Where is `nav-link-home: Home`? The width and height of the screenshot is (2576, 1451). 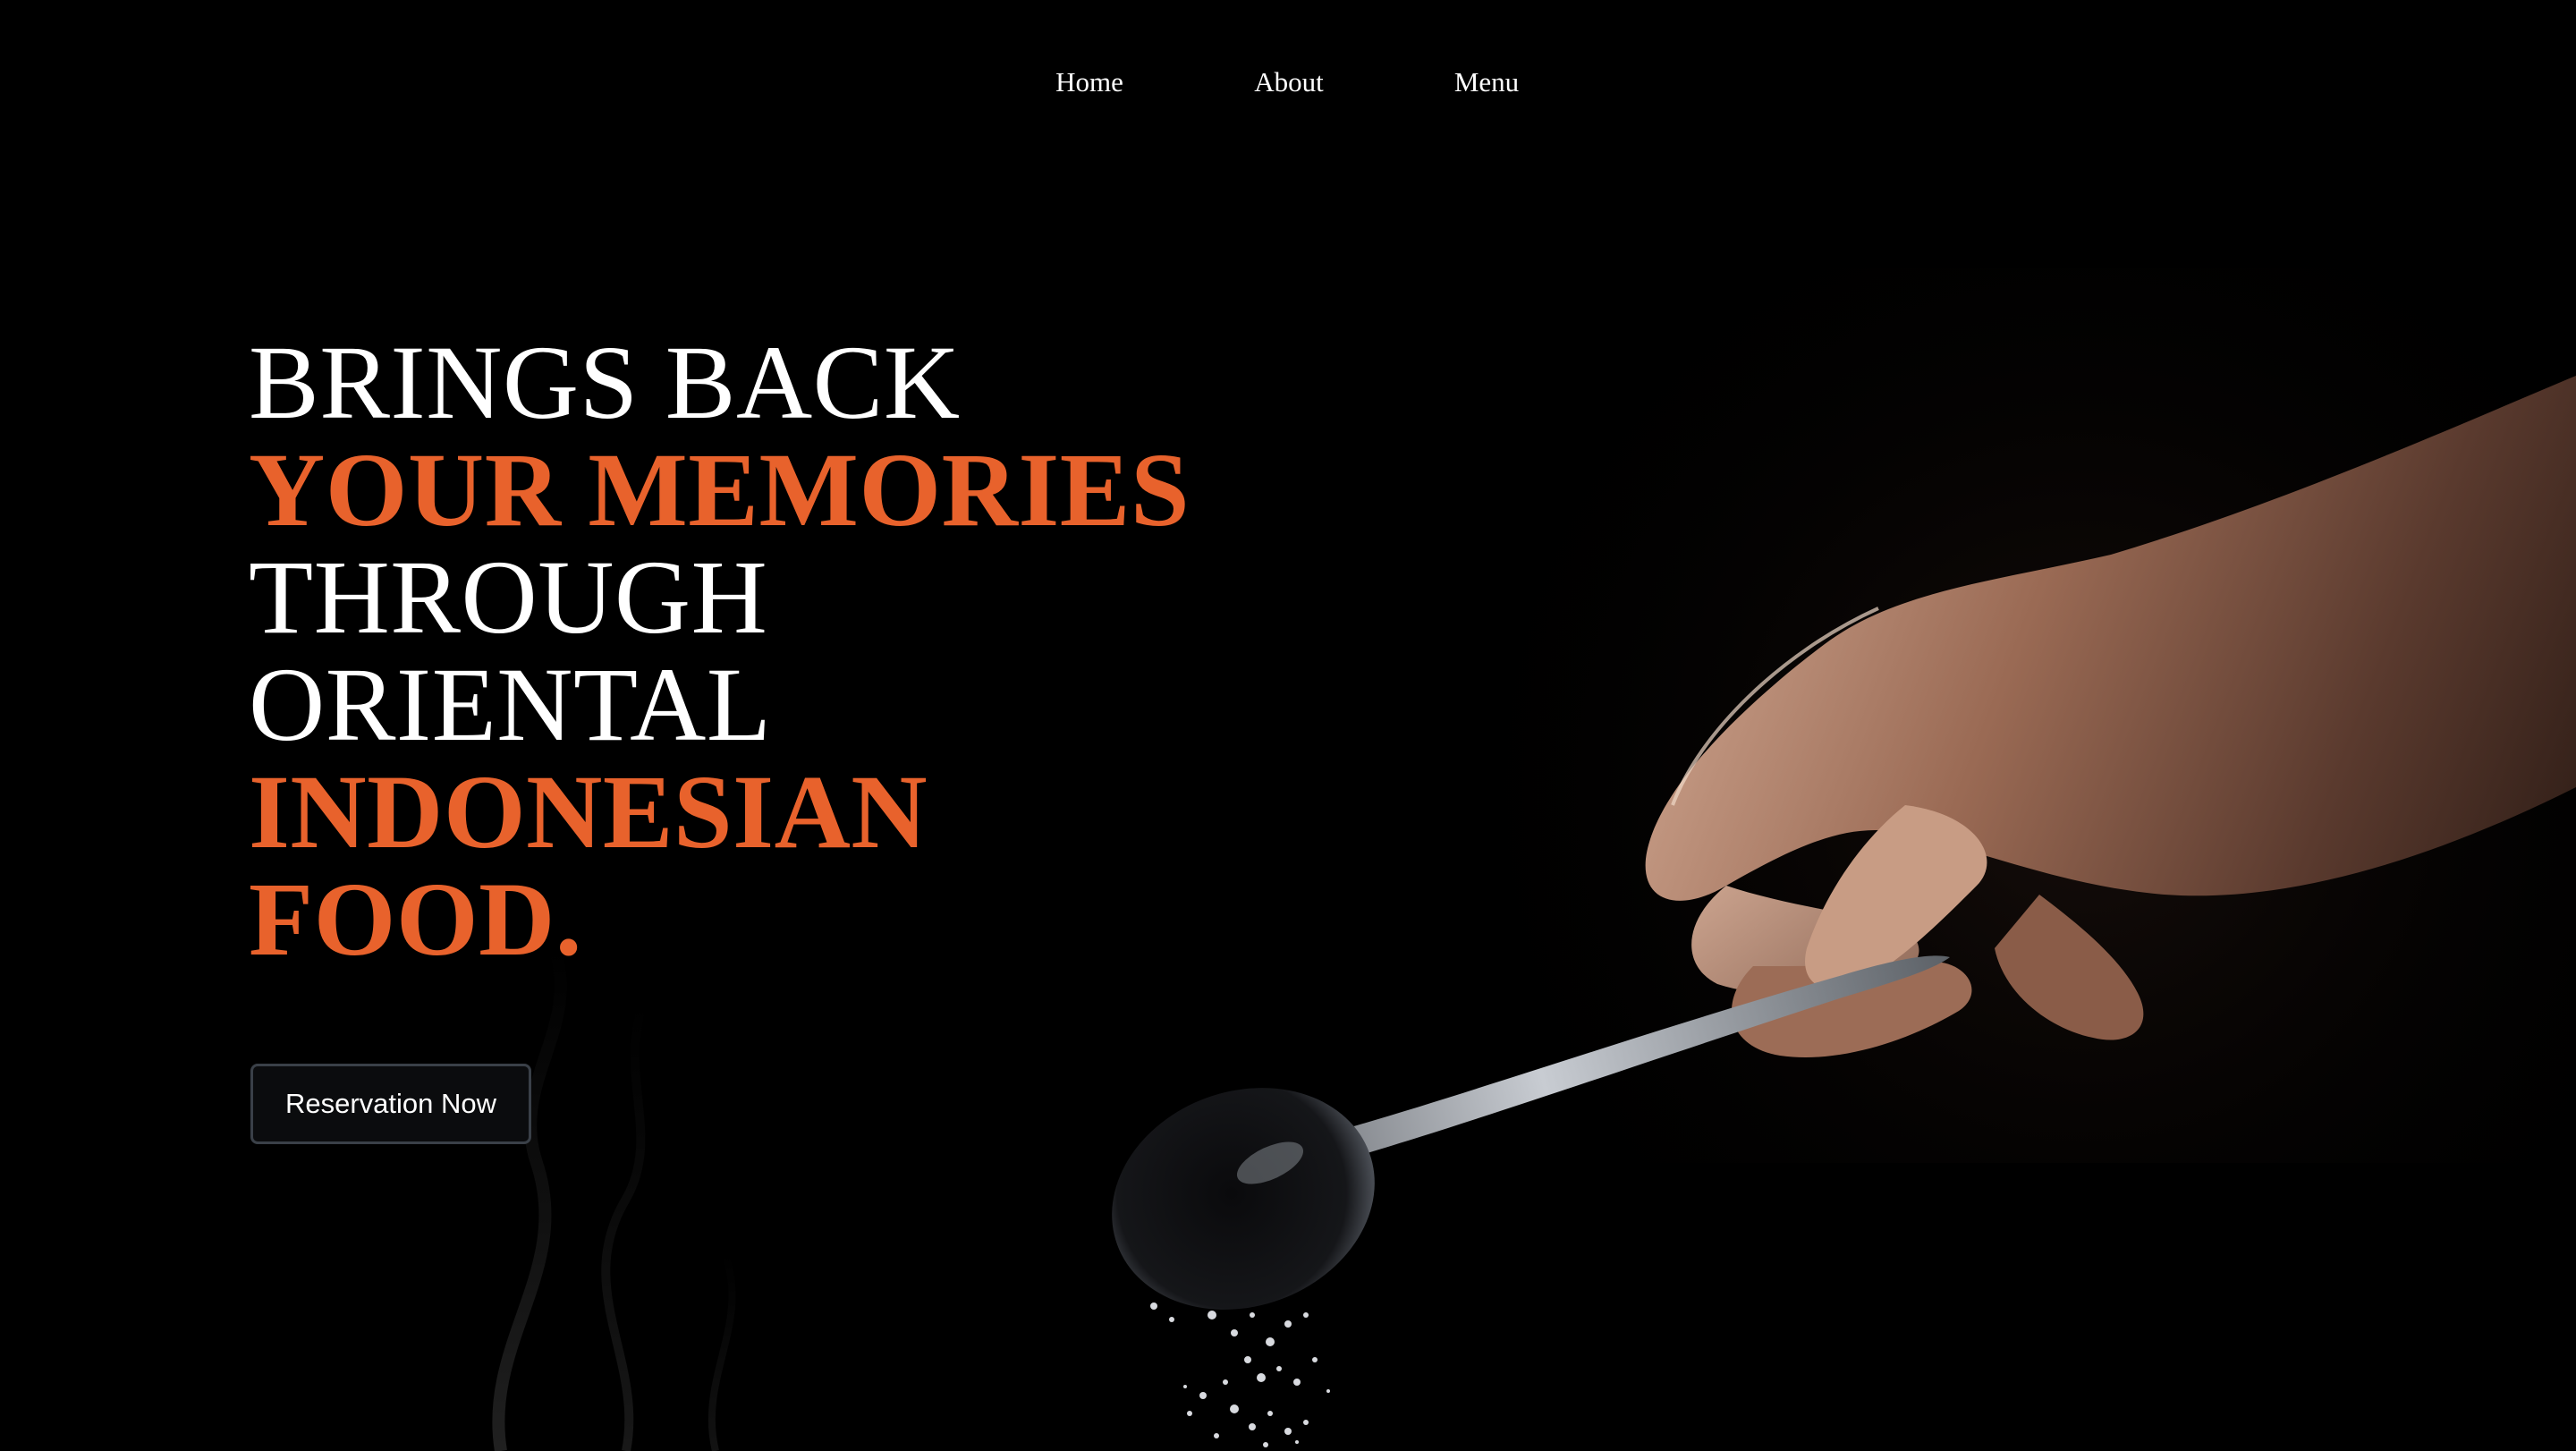
nav-link-home: Home is located at coordinates (1089, 82).